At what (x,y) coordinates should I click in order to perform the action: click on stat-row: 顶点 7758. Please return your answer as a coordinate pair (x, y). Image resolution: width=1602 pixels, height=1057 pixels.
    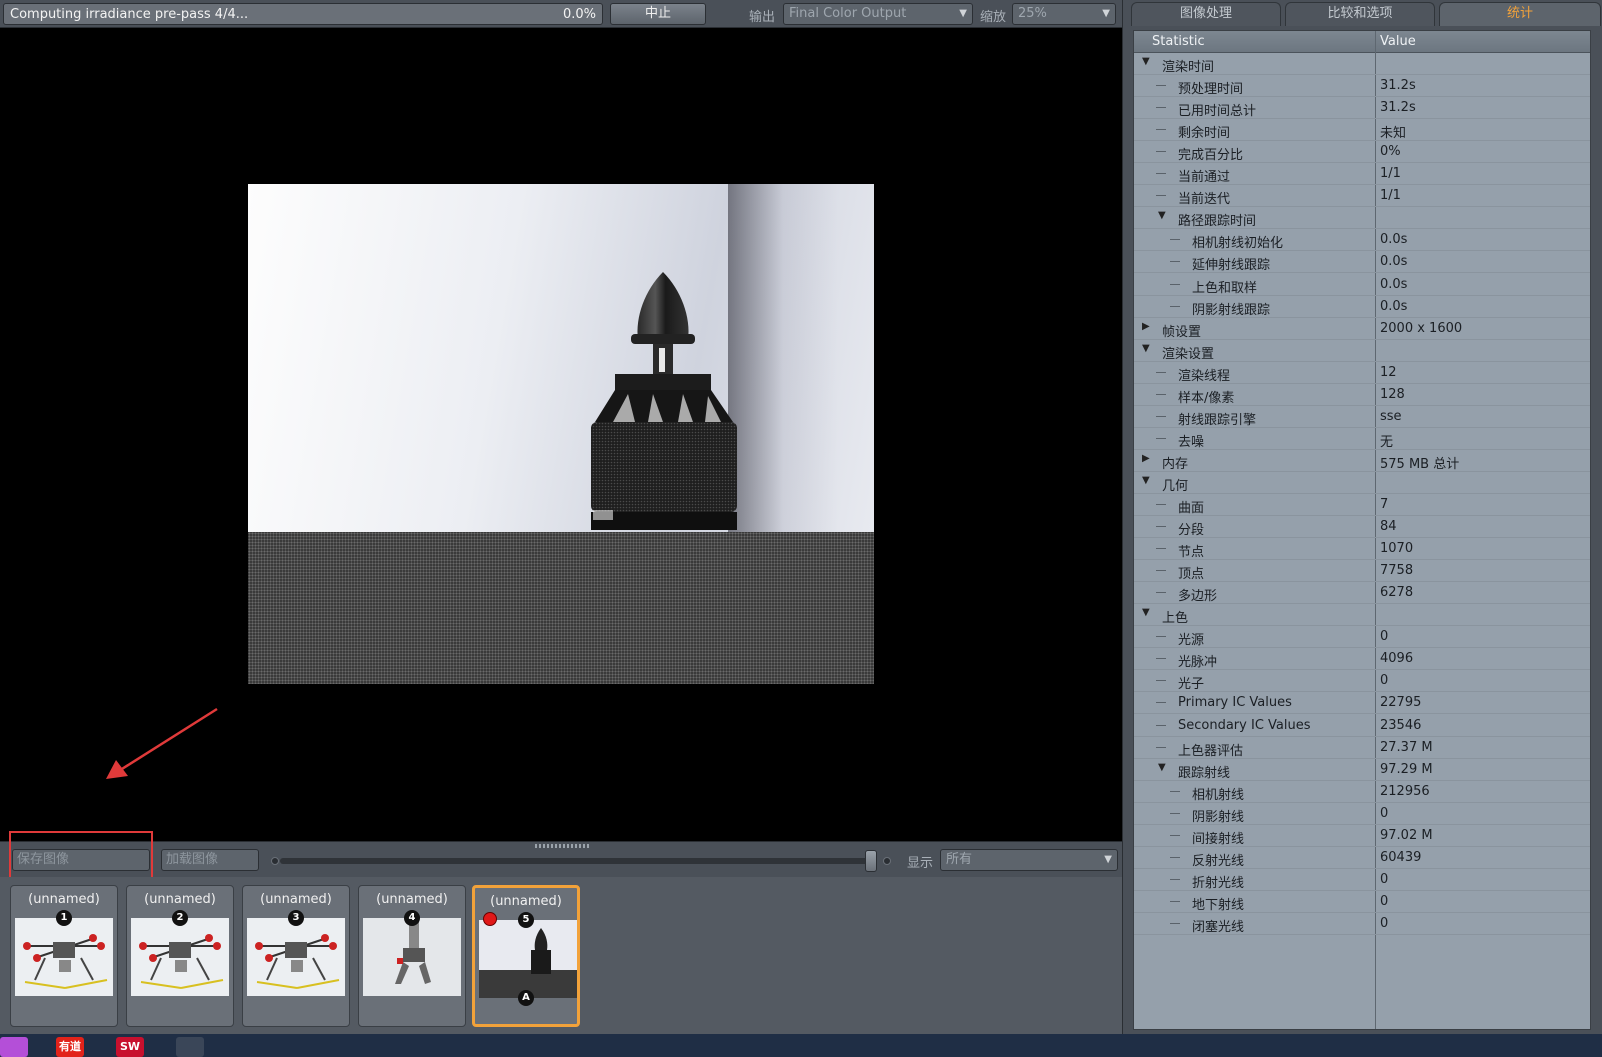
    Looking at the image, I should click on (1362, 571).